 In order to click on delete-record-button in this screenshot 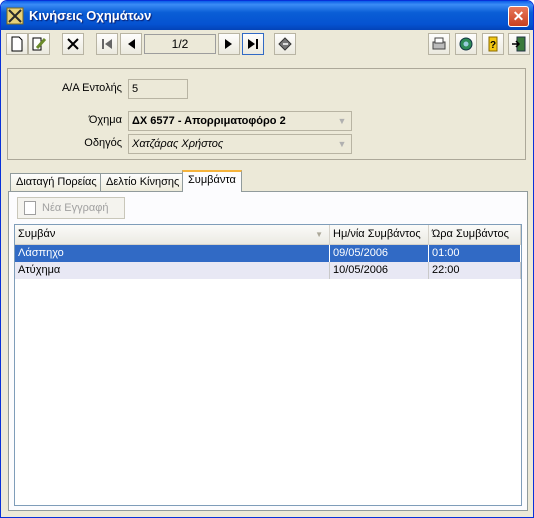, I will do `click(73, 44)`.